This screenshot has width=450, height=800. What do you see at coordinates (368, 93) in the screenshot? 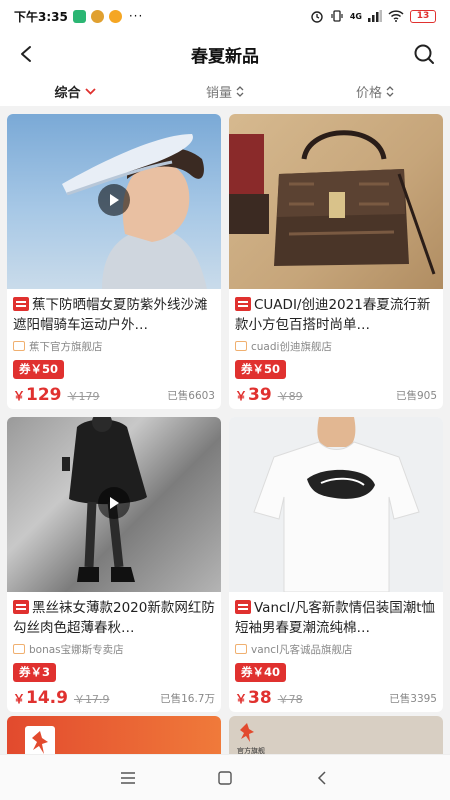
I see `sort-price-label: 价格` at bounding box center [368, 93].